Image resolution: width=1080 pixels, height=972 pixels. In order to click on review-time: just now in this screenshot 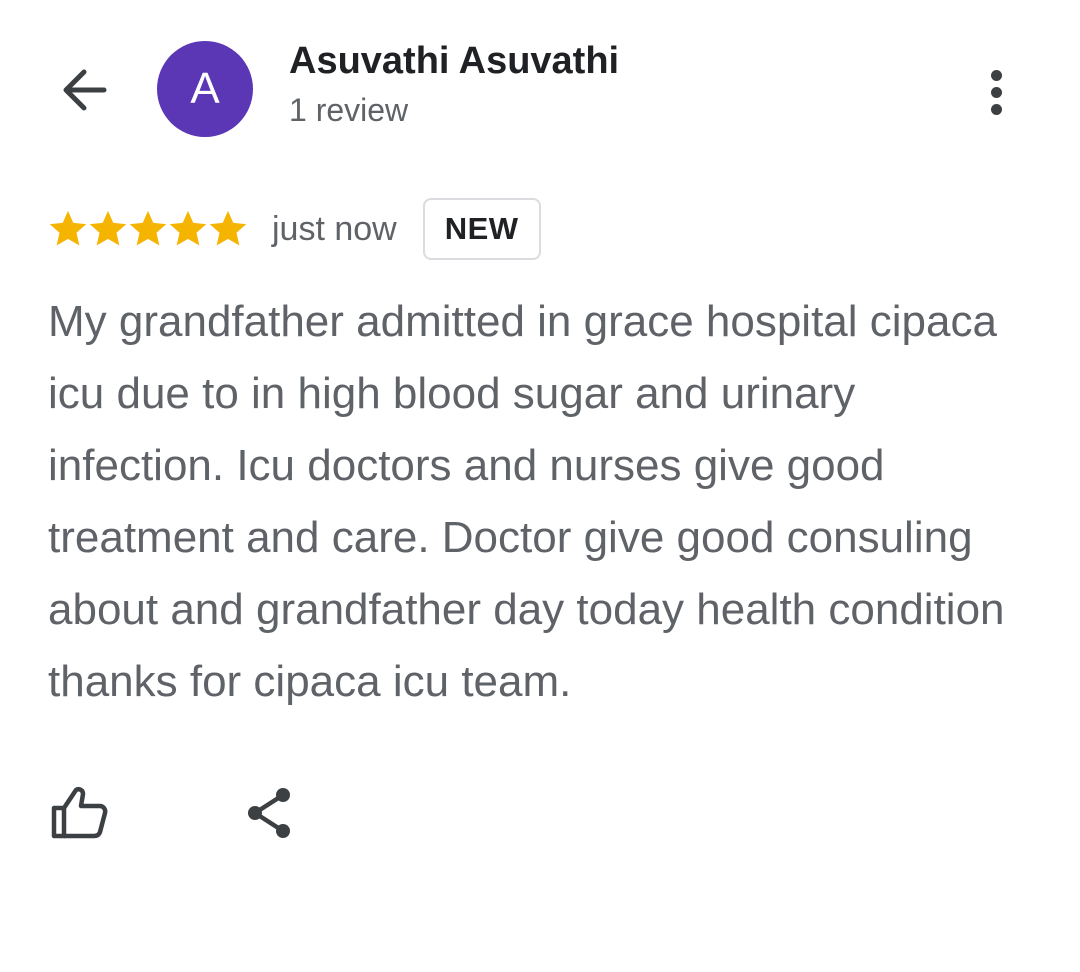, I will do `click(334, 228)`.